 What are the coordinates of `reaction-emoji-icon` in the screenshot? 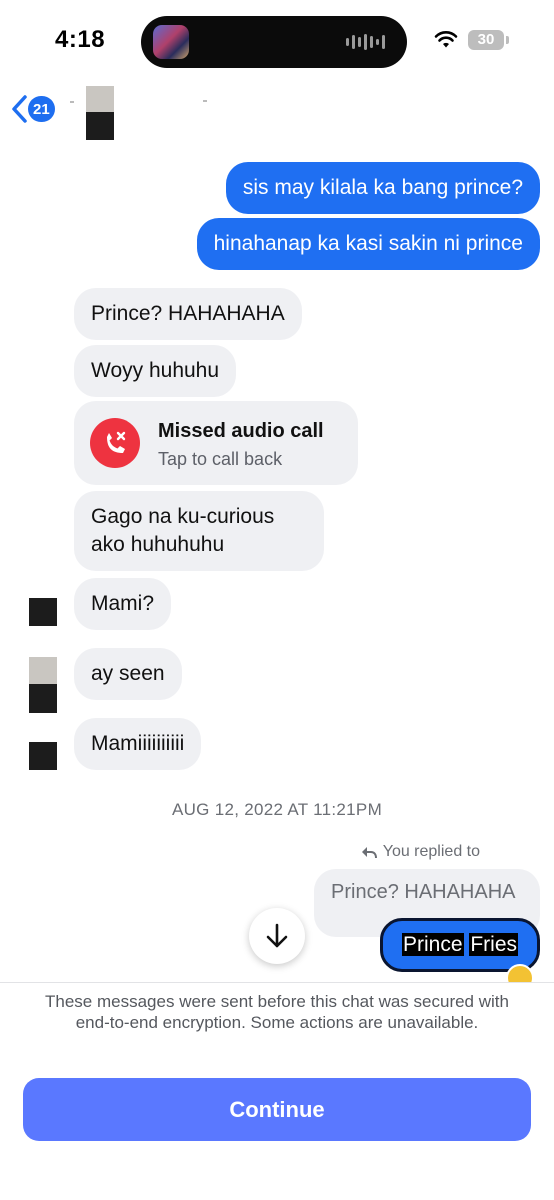 It's located at (520, 974).